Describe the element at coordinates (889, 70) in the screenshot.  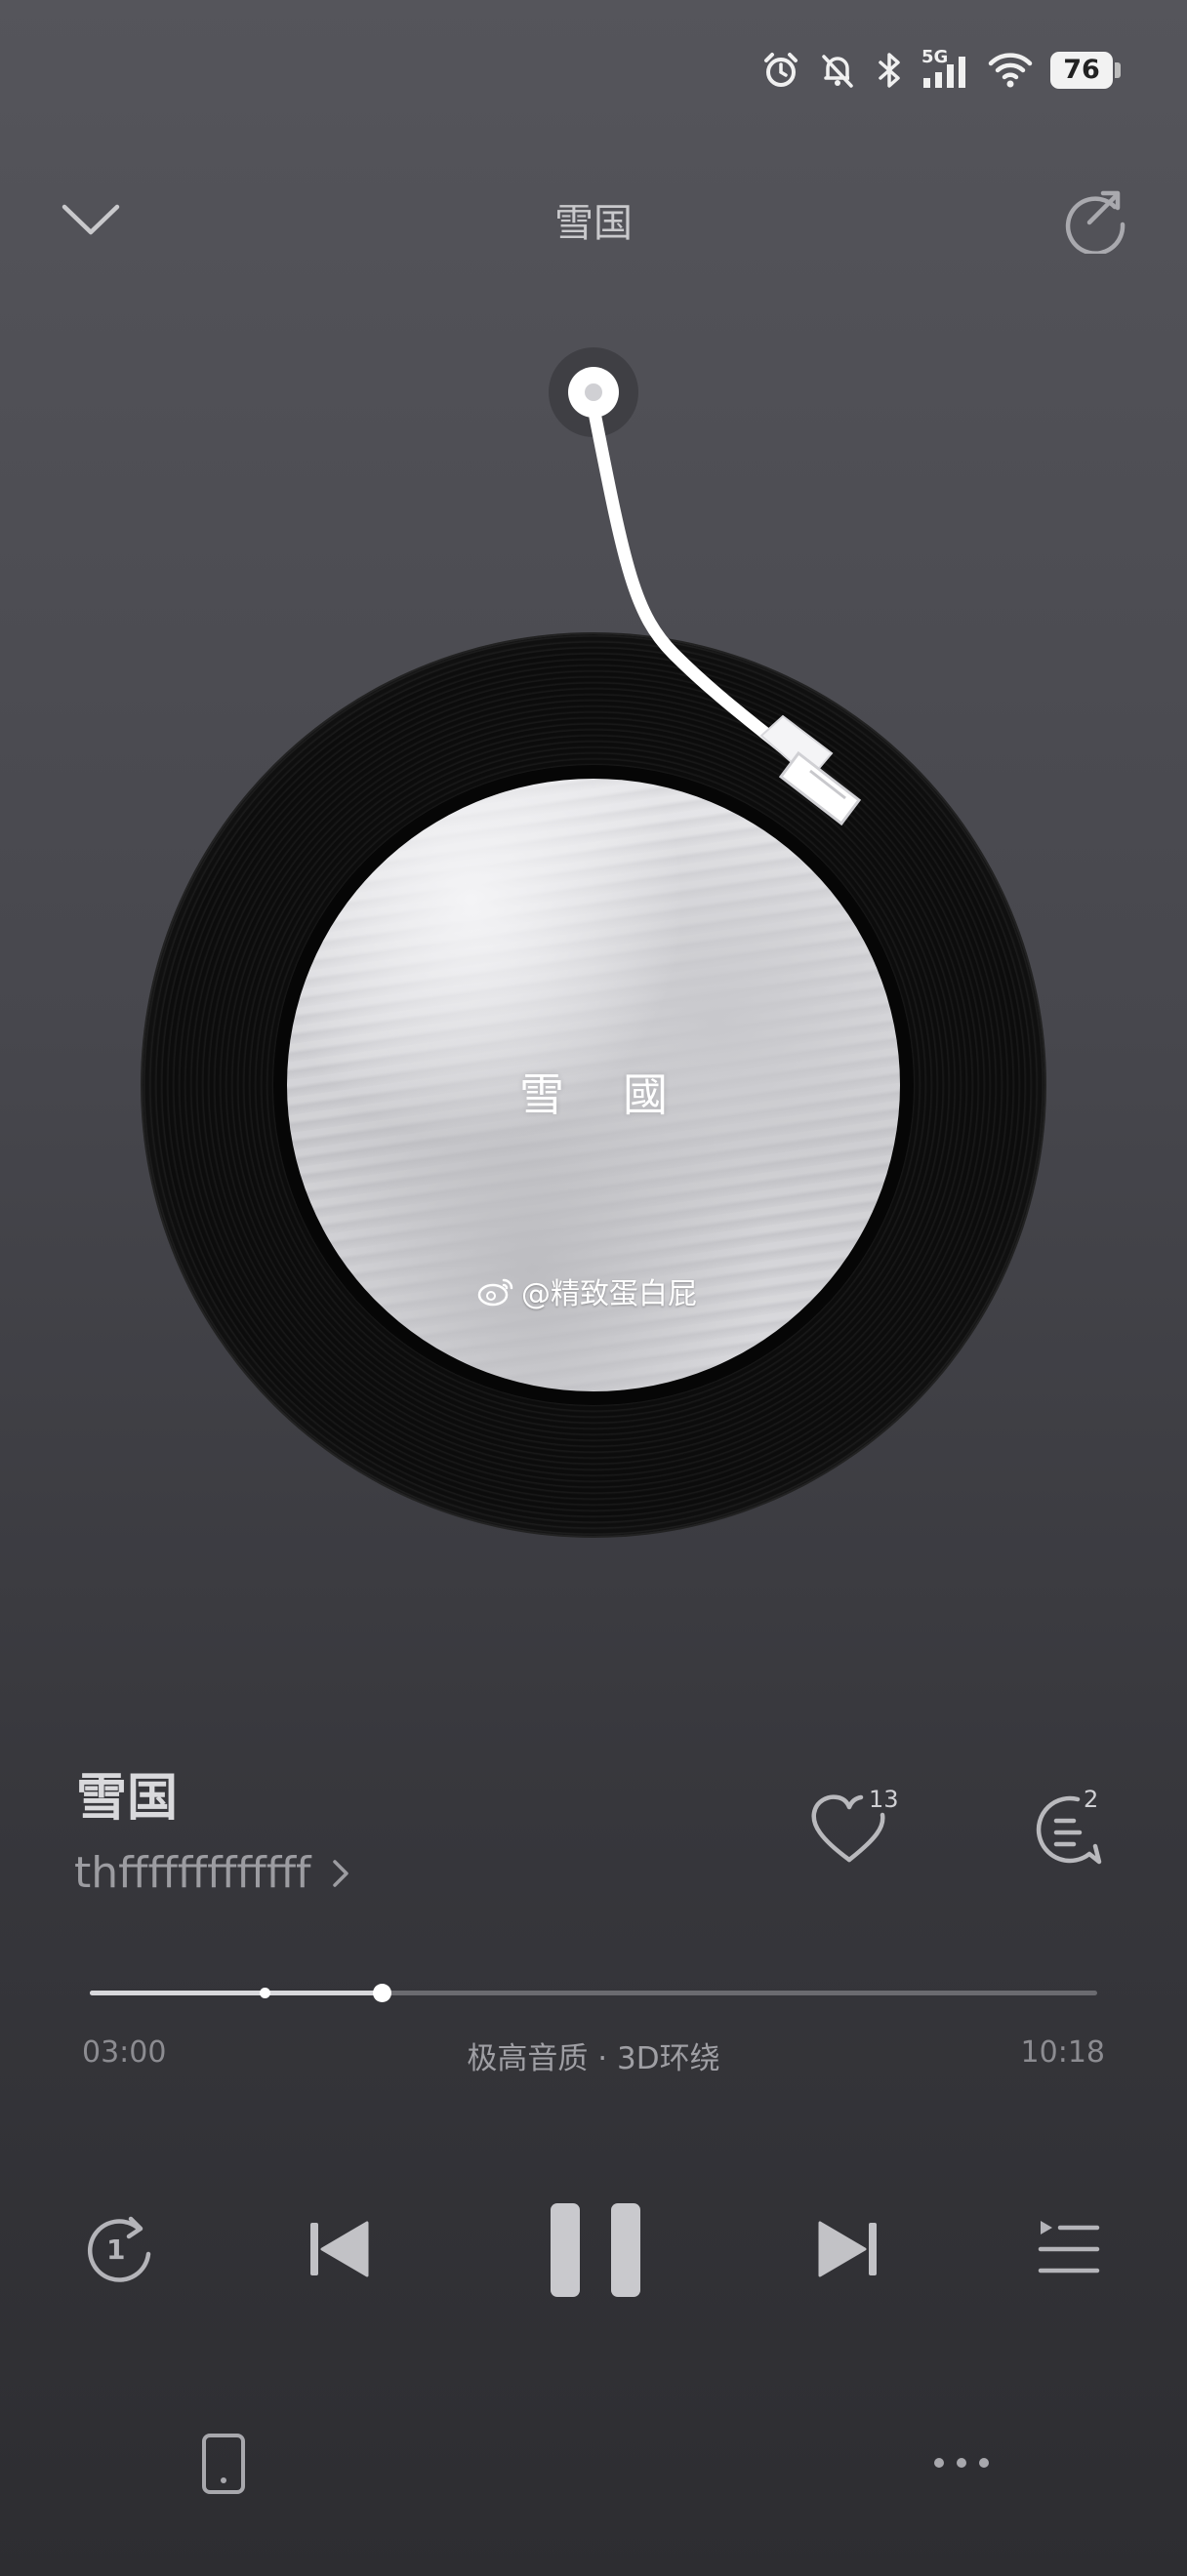
I see `bluetooth-icon` at that location.